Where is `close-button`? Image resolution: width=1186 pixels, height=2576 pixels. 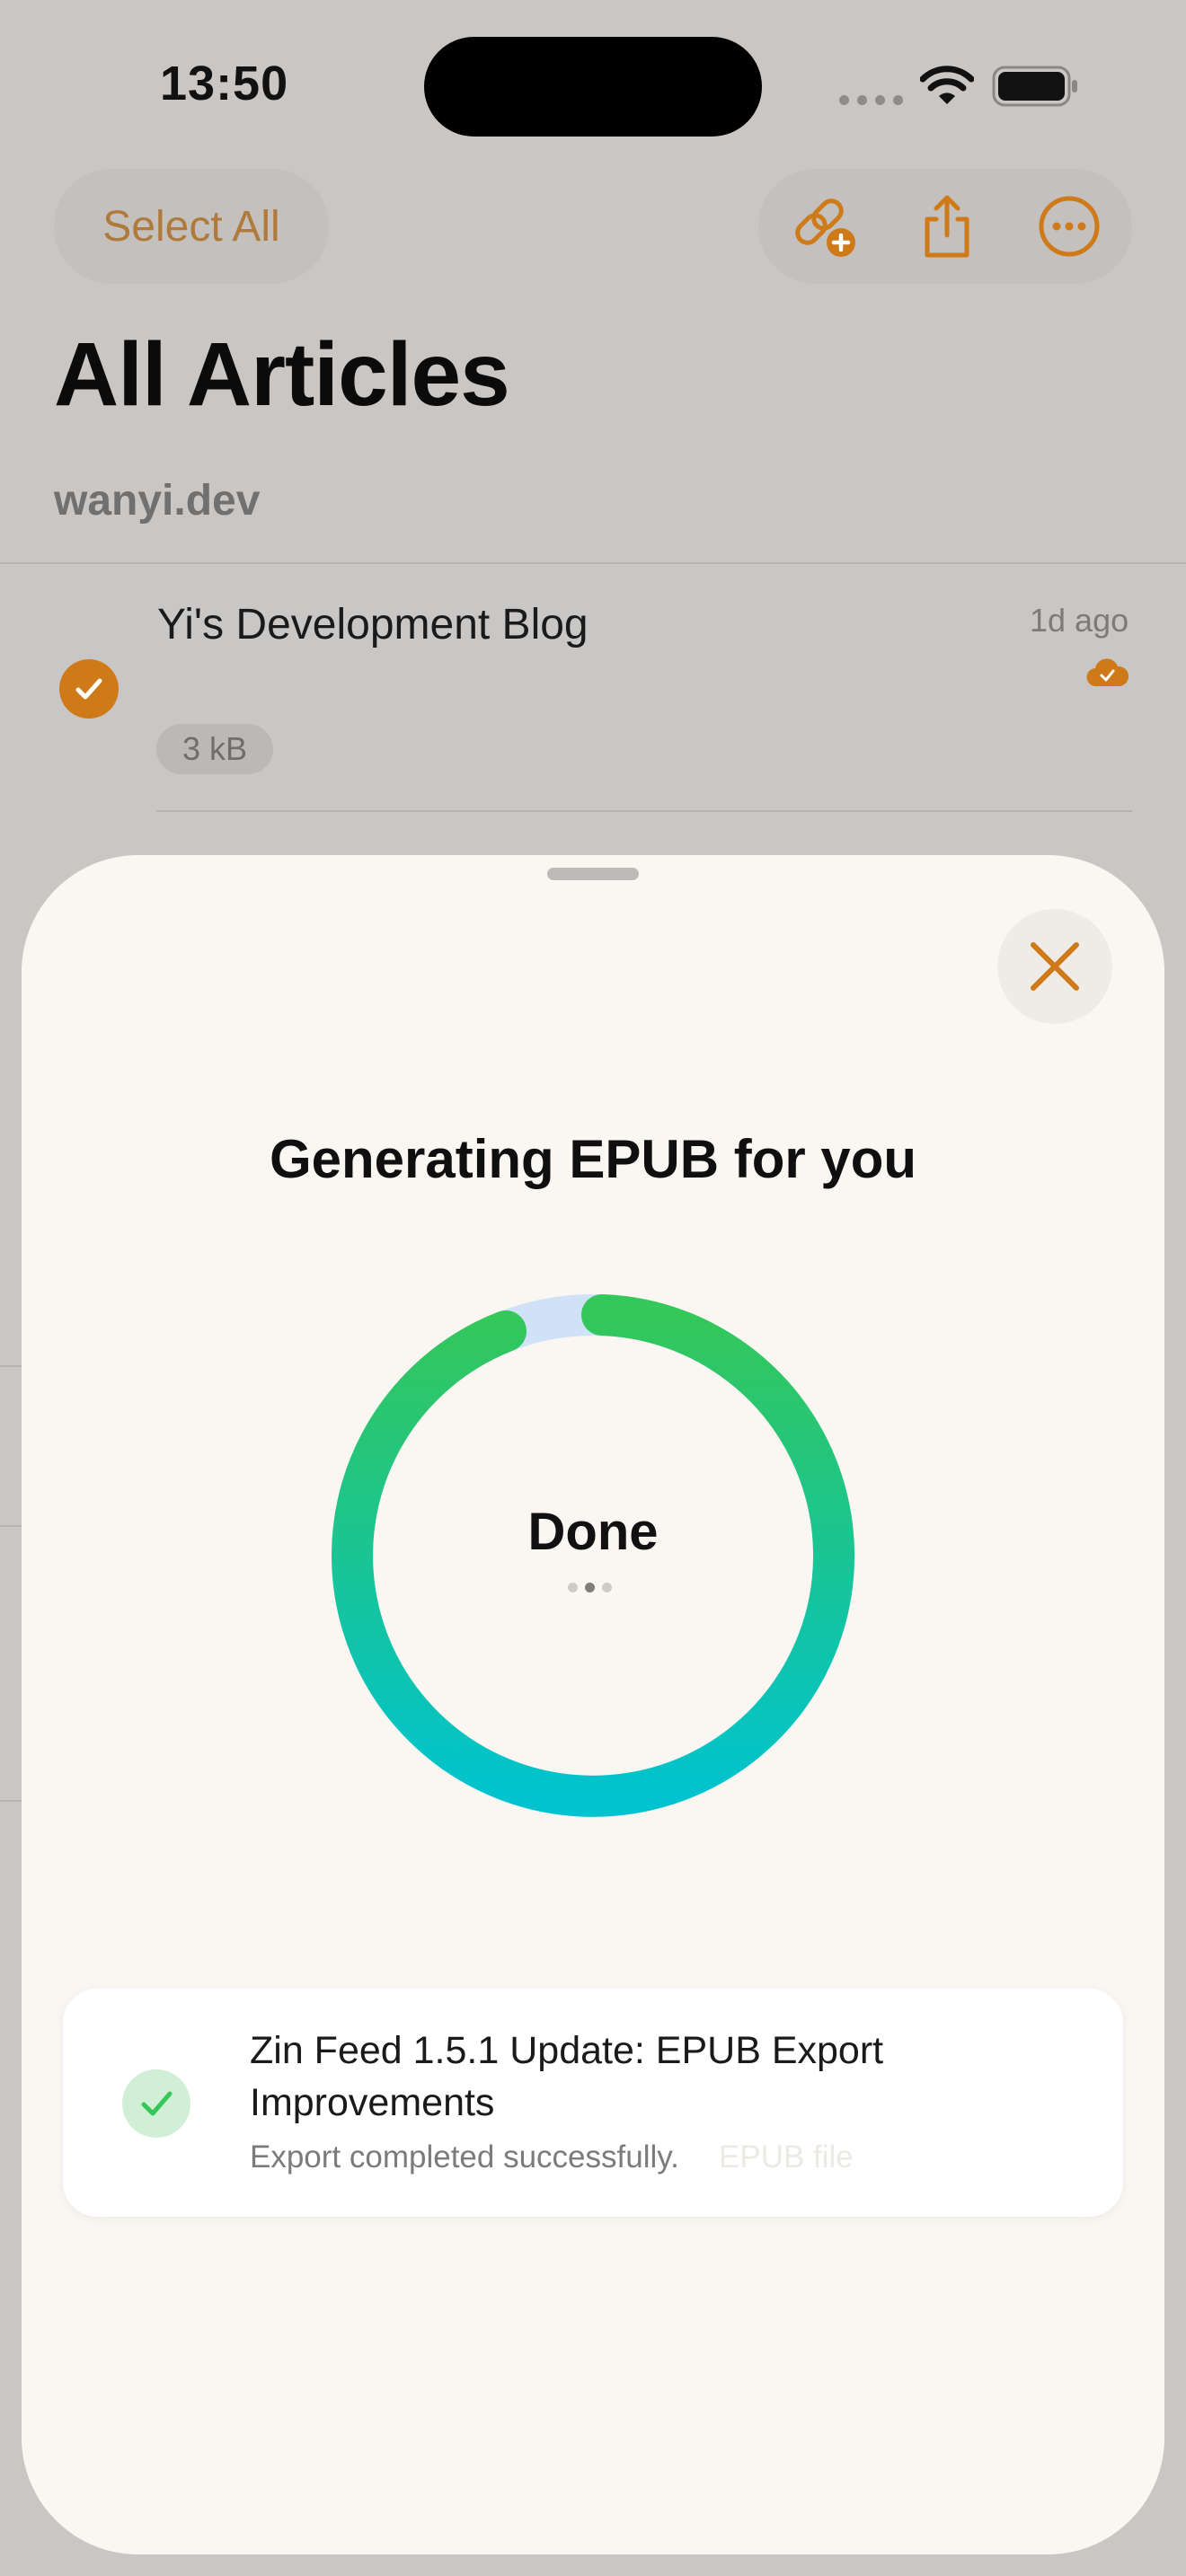 close-button is located at coordinates (1054, 966).